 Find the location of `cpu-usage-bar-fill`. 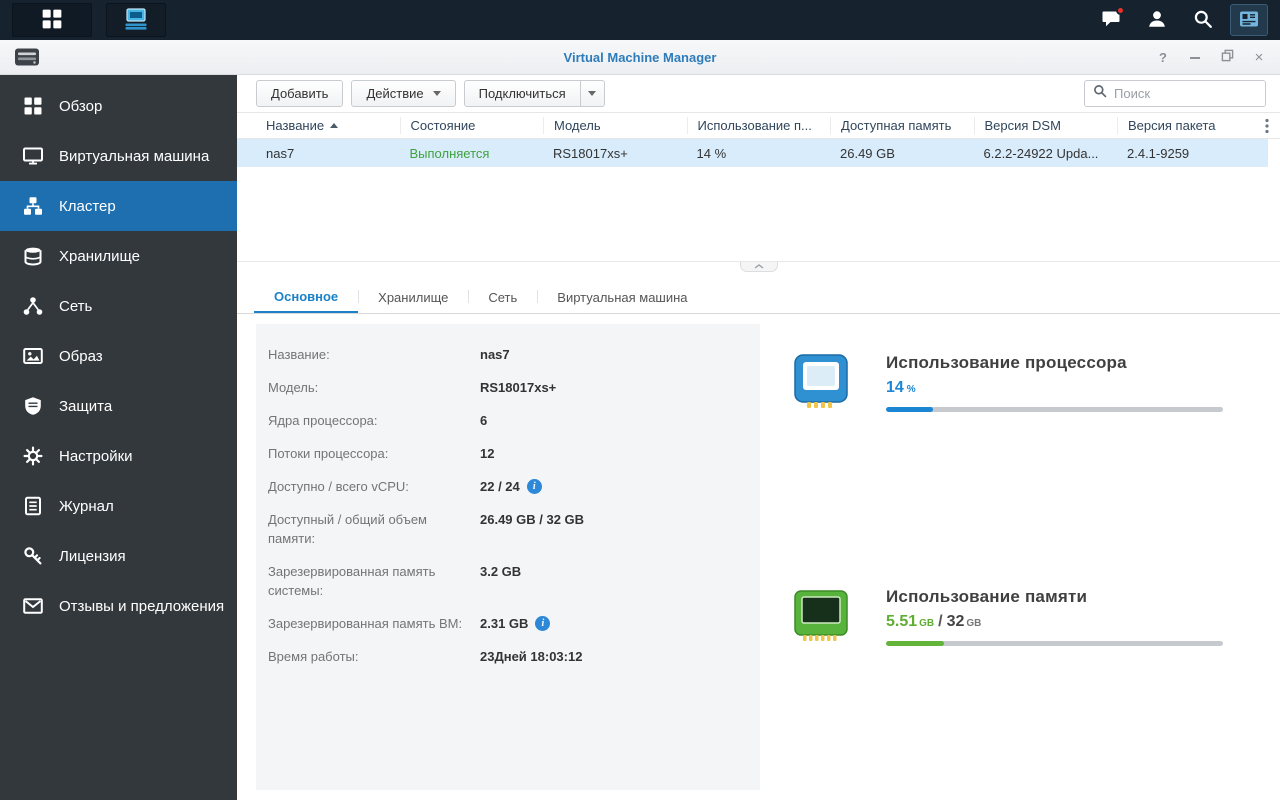

cpu-usage-bar-fill is located at coordinates (910, 409).